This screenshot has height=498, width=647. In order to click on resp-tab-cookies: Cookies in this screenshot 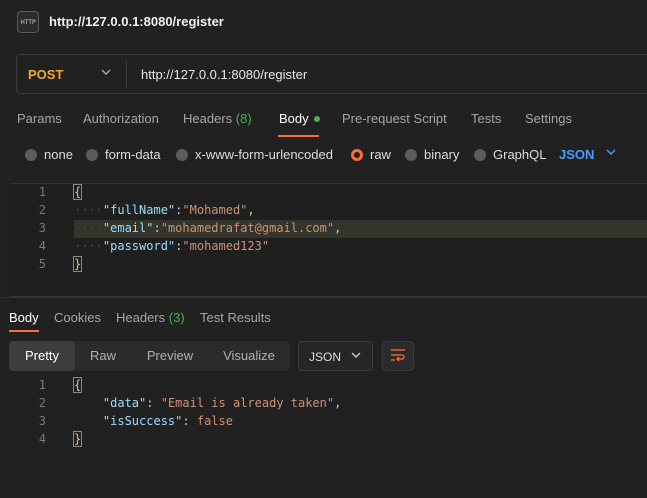, I will do `click(77, 317)`.